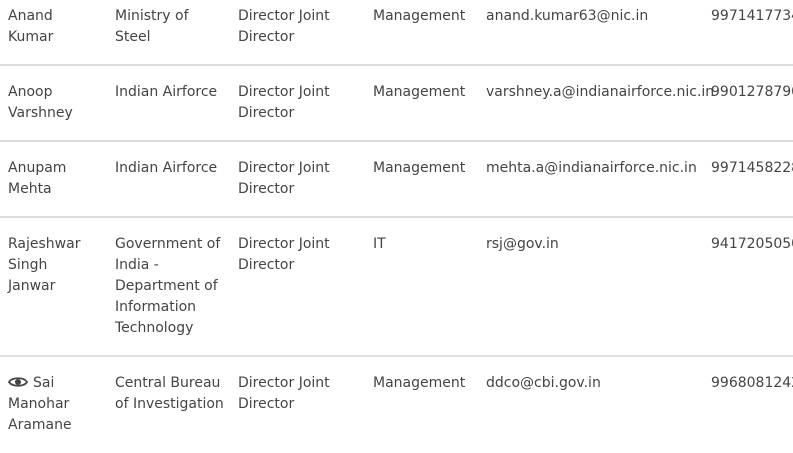  I want to click on name-cell: Anand Kumar, so click(31, 26).